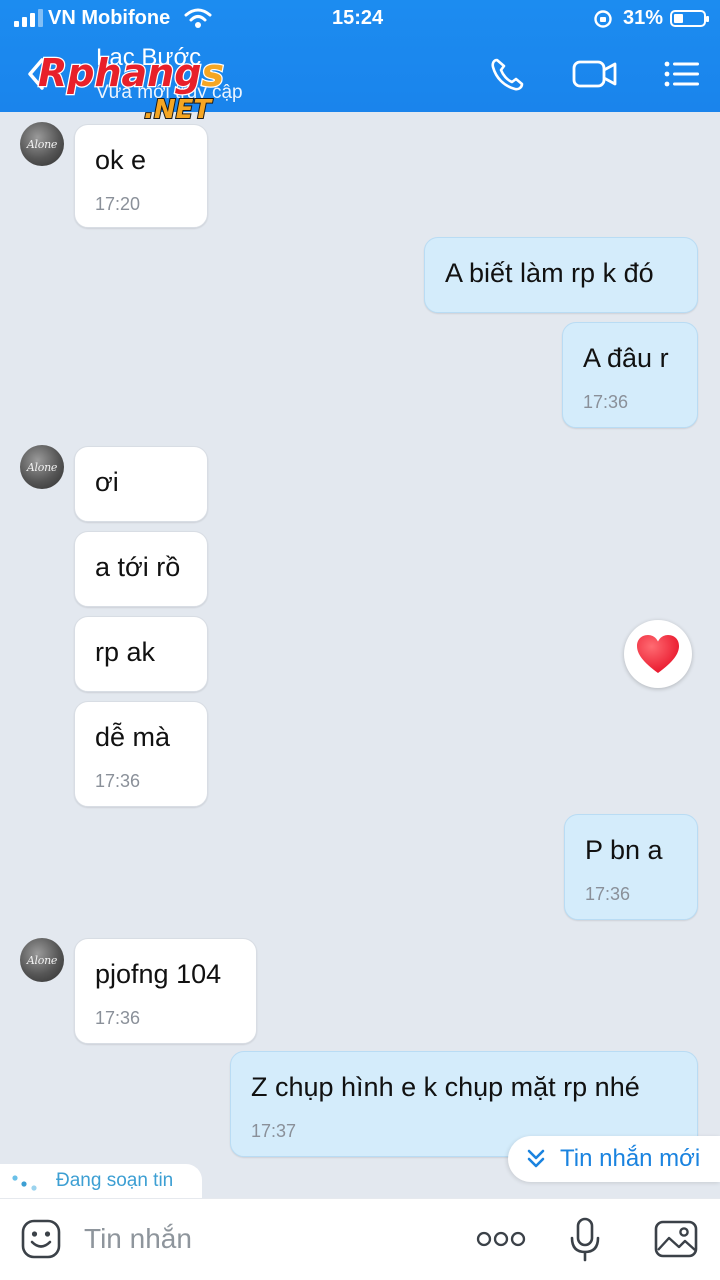  What do you see at coordinates (121, 160) in the screenshot?
I see `message-text: ok e` at bounding box center [121, 160].